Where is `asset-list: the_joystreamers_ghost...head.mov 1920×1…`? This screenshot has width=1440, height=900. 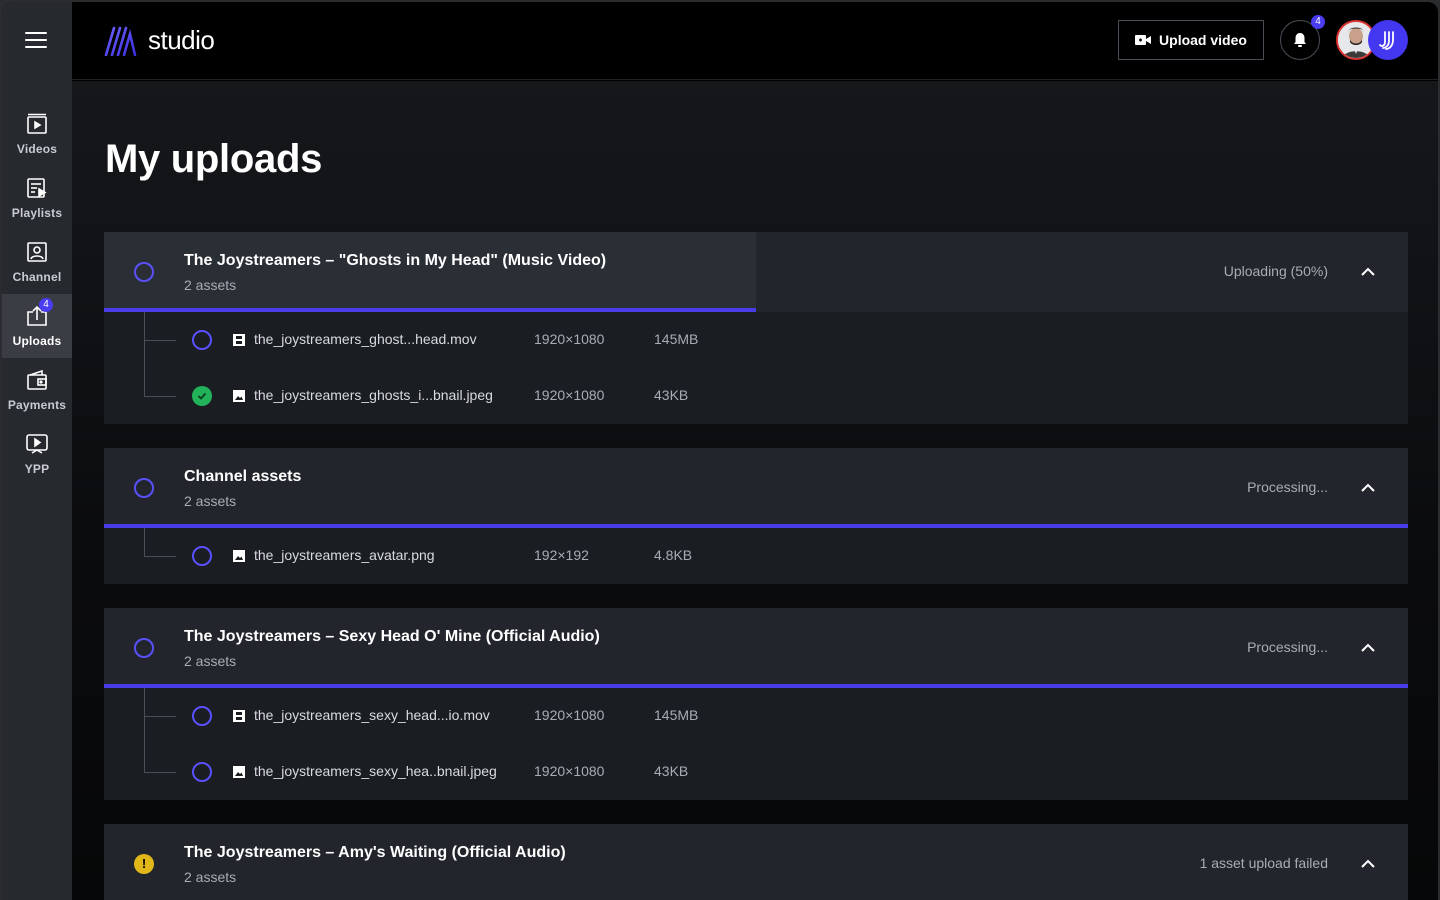
asset-list: the_joystreamers_ghost...head.mov 1920×1… is located at coordinates (756, 368).